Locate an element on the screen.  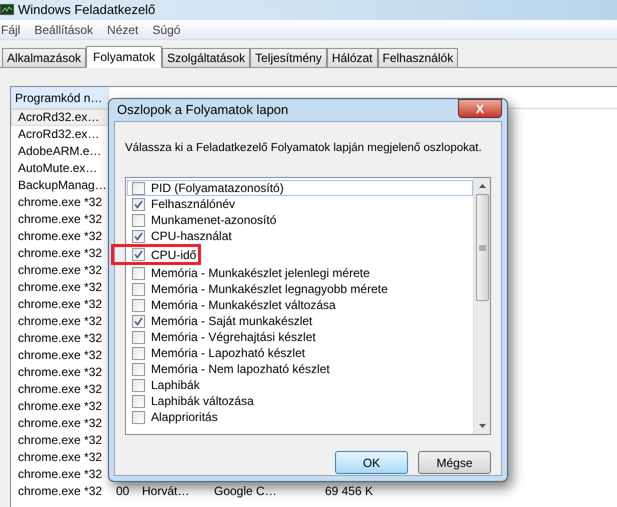
column-option: Alapprioritás is located at coordinates (184, 417).